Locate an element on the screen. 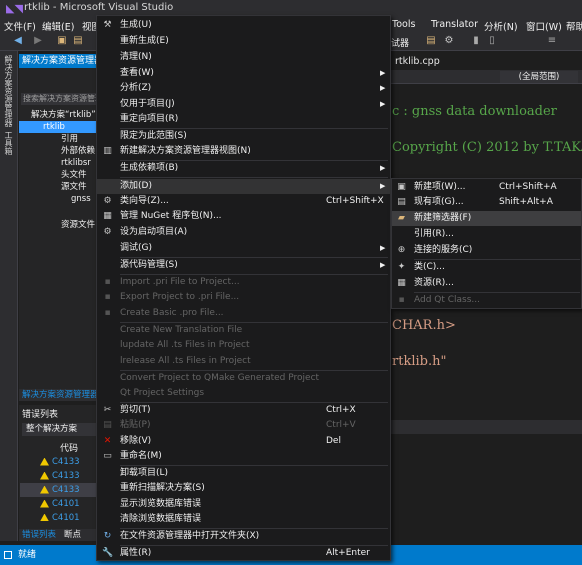 This screenshot has width=582, height=565. menu-item-paste: ▤ 粘贴(P) Ctrl+V is located at coordinates (243, 425).